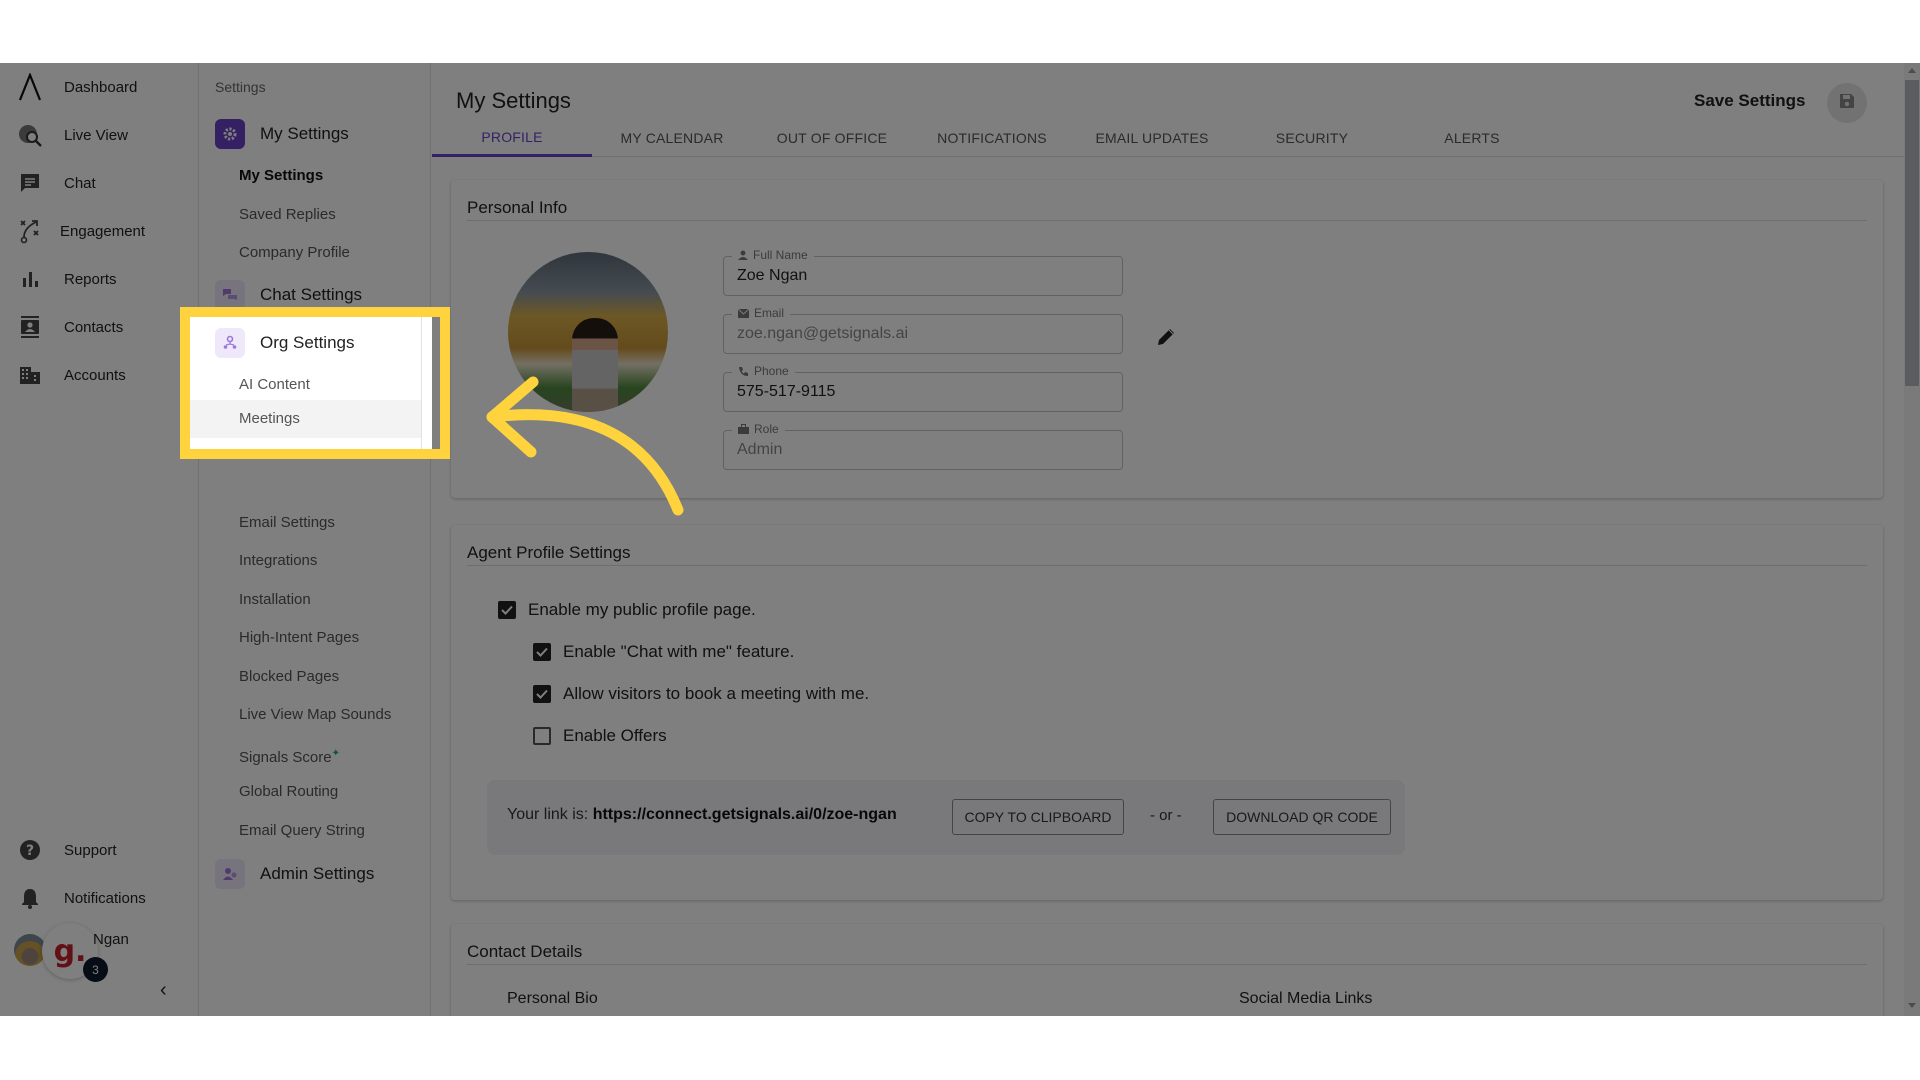 The image size is (1920, 1080). What do you see at coordinates (281, 176) in the screenshot?
I see `sub-item-my-settings: My Settings` at bounding box center [281, 176].